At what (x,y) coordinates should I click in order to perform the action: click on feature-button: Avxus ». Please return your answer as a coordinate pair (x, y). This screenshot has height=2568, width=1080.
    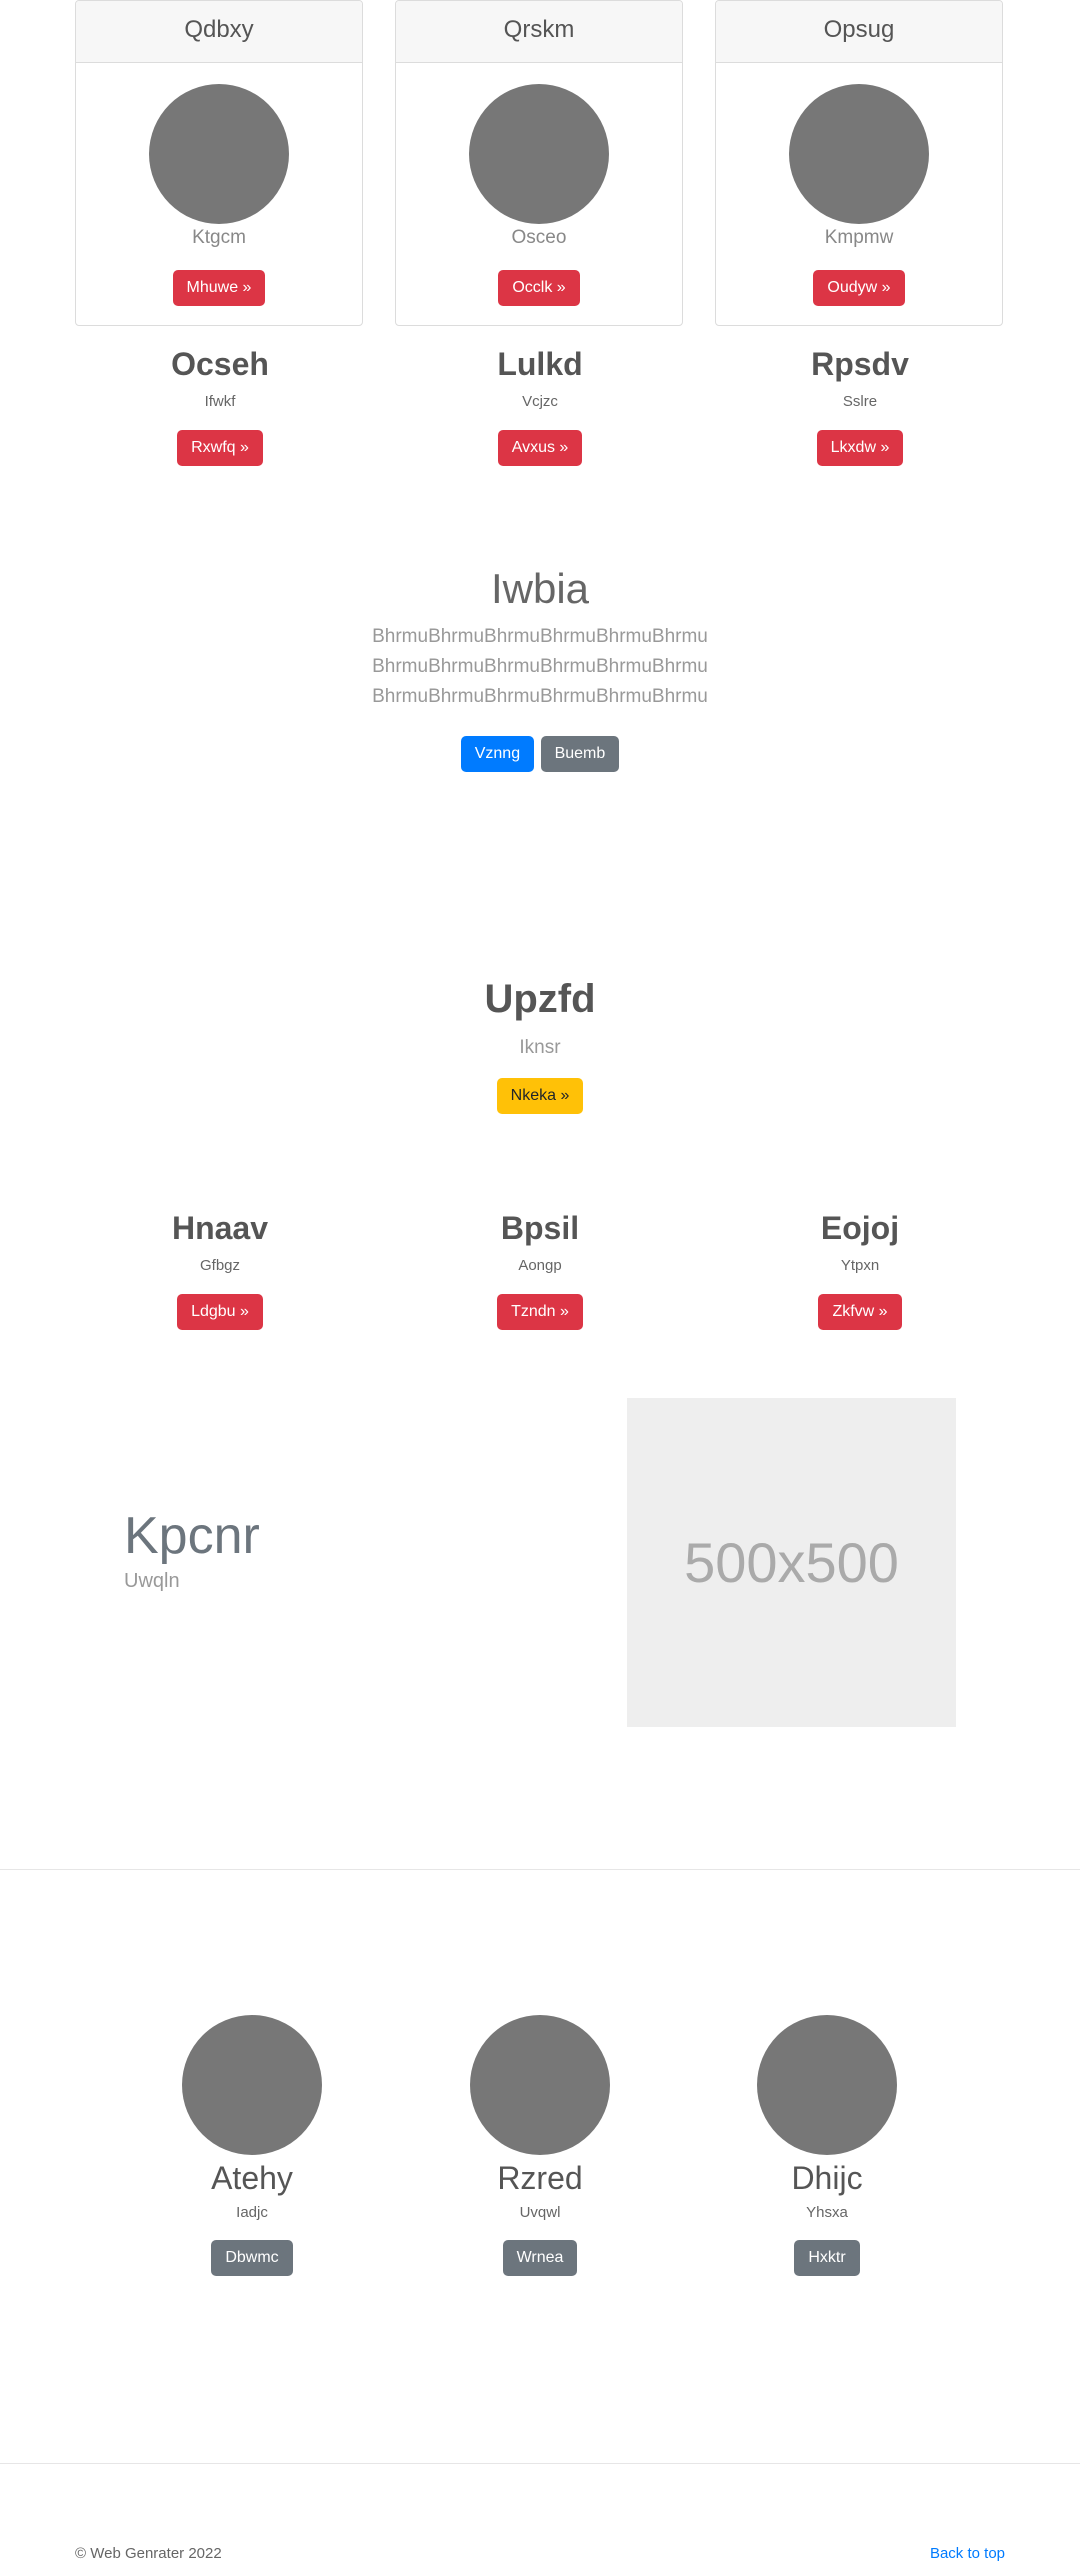
    Looking at the image, I should click on (540, 448).